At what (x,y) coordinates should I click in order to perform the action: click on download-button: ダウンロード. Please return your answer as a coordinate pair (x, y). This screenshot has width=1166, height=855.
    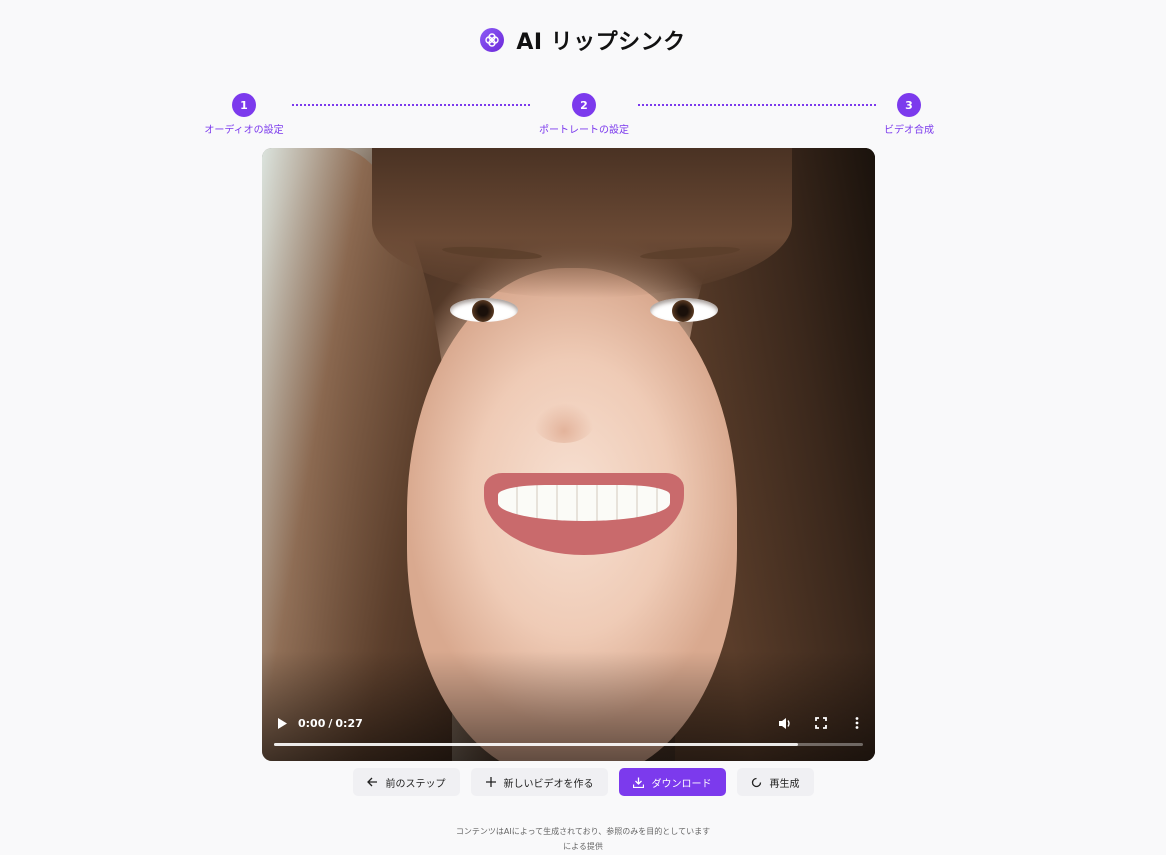
    Looking at the image, I should click on (672, 782).